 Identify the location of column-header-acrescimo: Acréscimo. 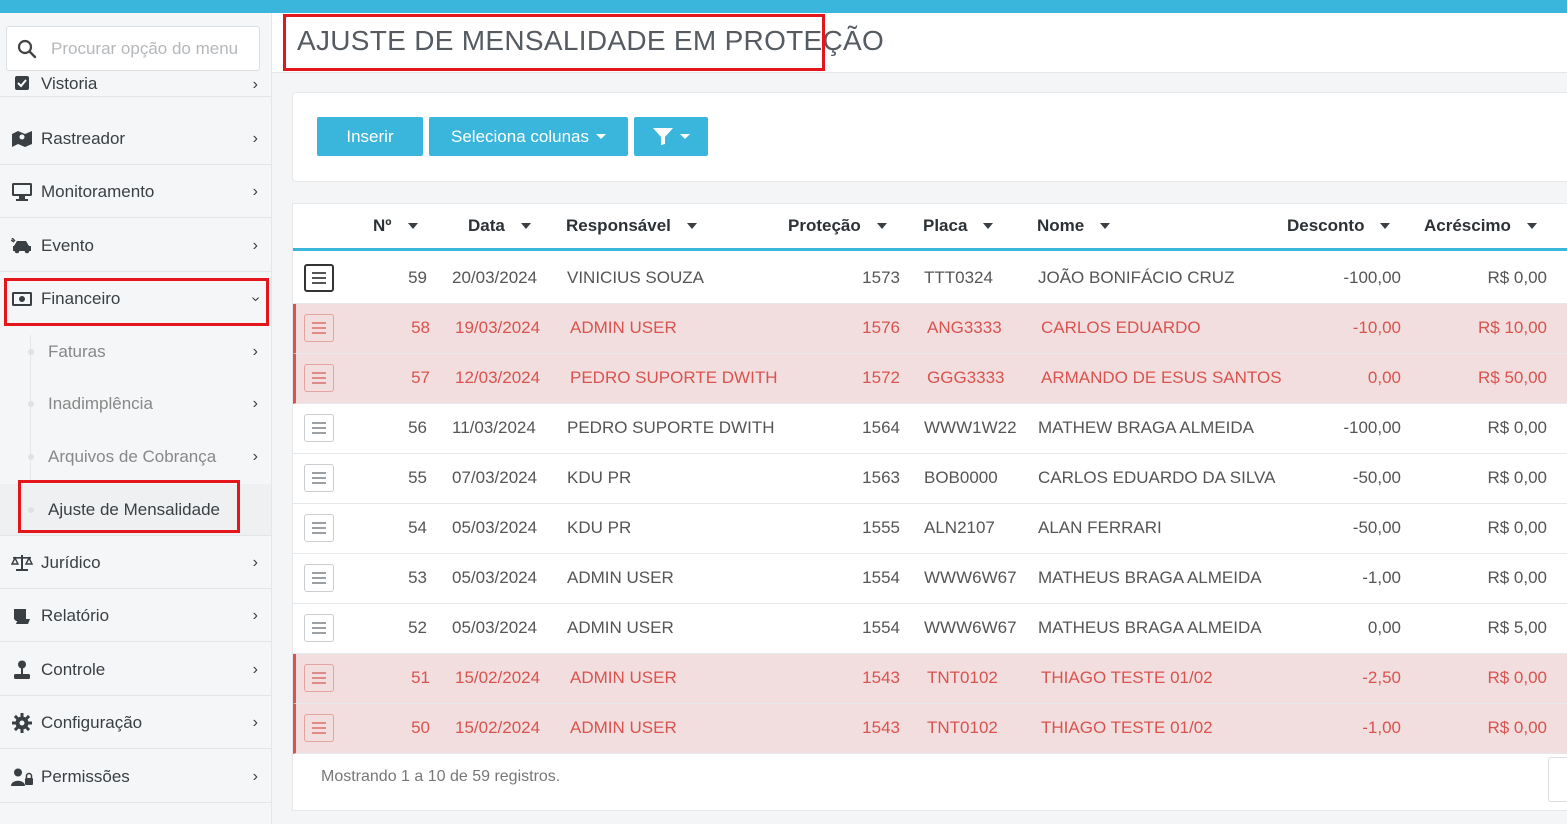
(1480, 226).